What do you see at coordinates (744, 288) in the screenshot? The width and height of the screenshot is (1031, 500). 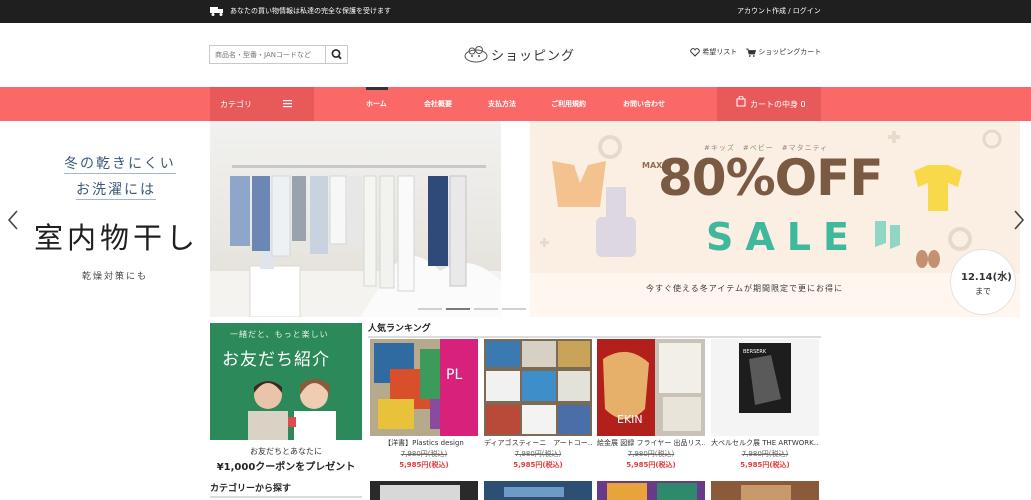 I see `sale-footer-text: 今すぐ使える冬アイテムが期間限定で更にお得に` at bounding box center [744, 288].